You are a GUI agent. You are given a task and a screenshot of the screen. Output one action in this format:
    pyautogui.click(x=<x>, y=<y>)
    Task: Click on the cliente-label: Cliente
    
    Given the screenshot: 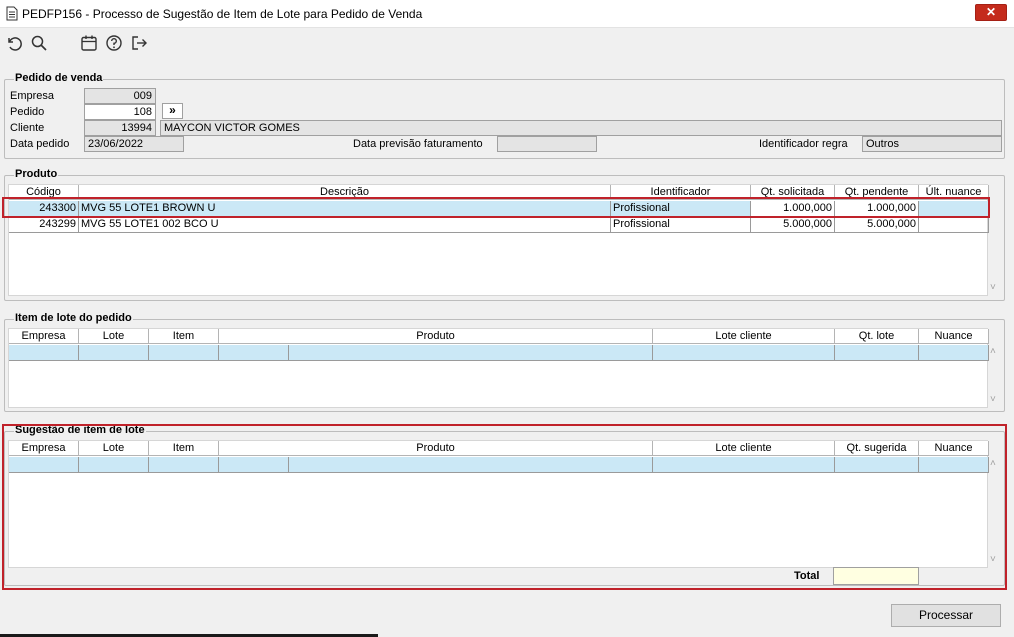 What is the action you would take?
    pyautogui.click(x=27, y=128)
    